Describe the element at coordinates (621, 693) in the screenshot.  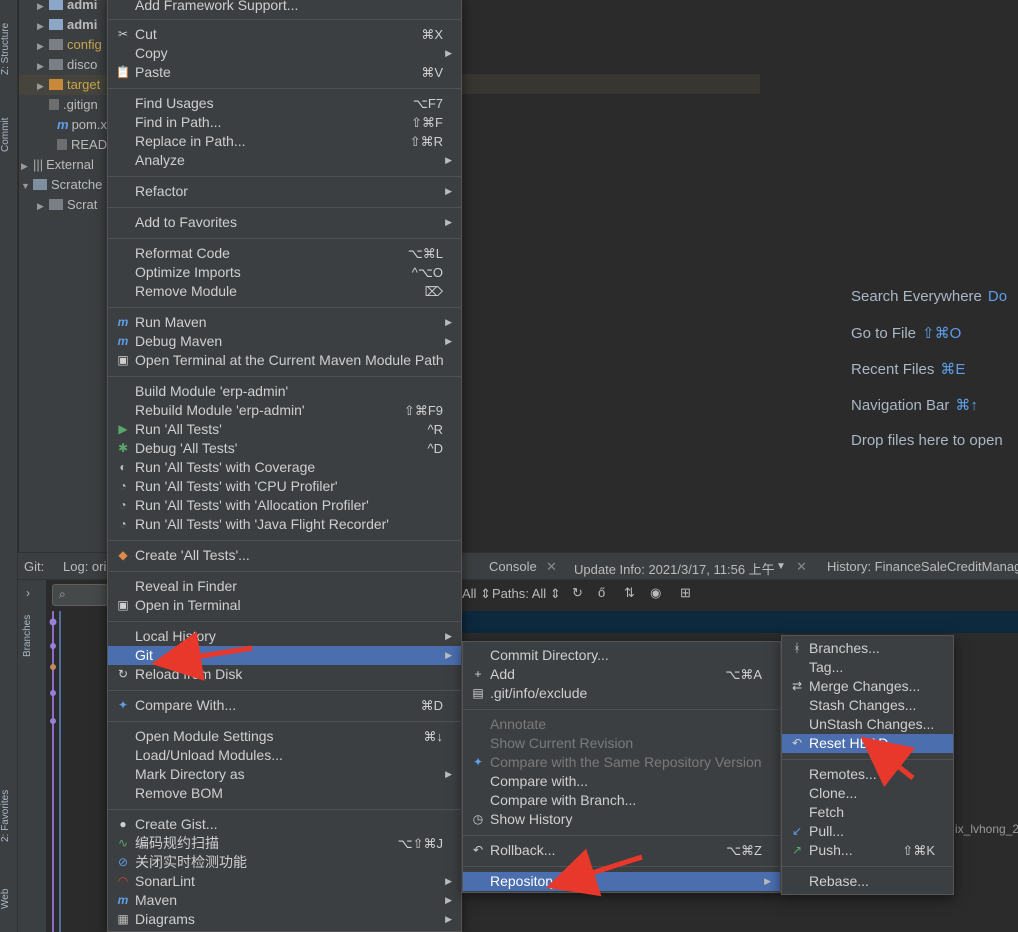
I see `menu-item-git-info-exclude: ▤ .git/info/exclude` at that location.